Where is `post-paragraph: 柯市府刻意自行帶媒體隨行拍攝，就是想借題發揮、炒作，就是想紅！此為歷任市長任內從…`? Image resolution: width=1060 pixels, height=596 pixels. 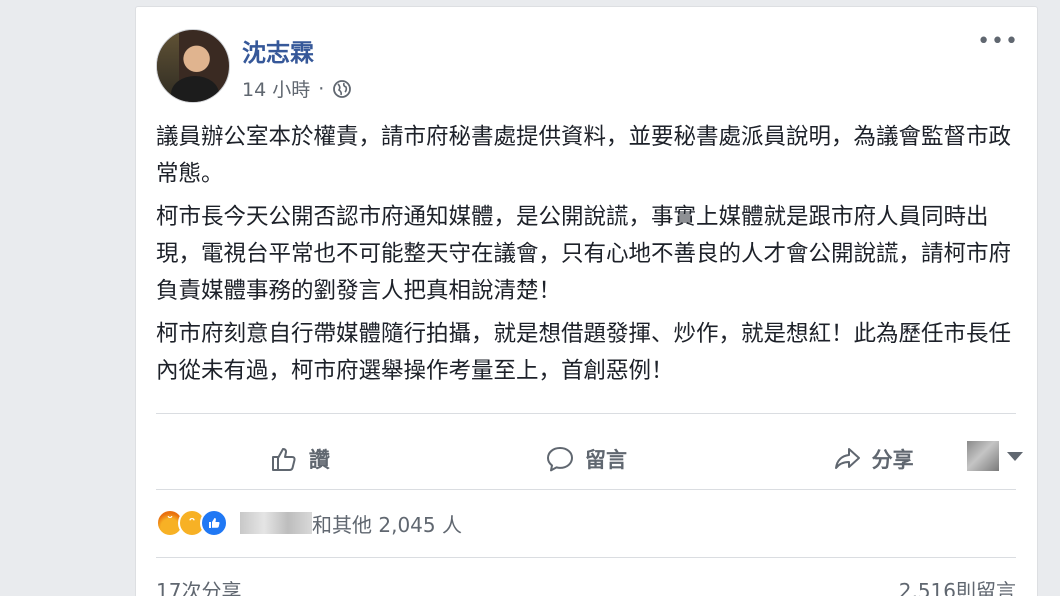
post-paragraph: 柯市府刻意自行帶媒體隨行拍攝，就是想借題發揮、炒作，就是想紅！此為歷任市長任內從… is located at coordinates (584, 352).